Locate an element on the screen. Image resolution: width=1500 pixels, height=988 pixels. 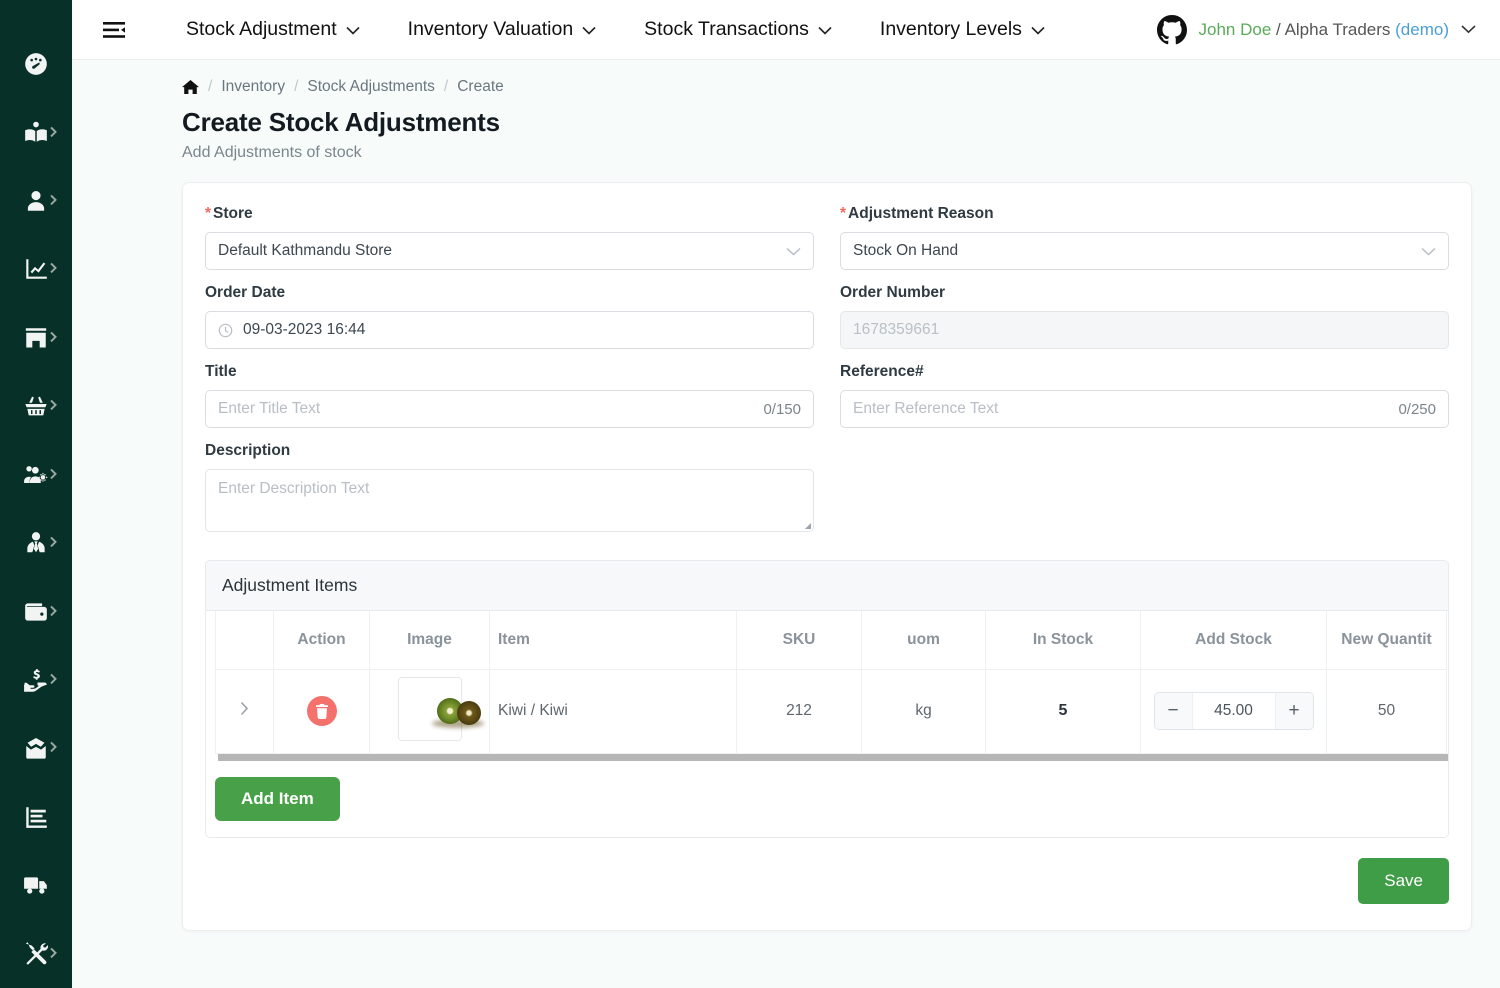
sidebar-item-analytics is located at coordinates (36, 269).